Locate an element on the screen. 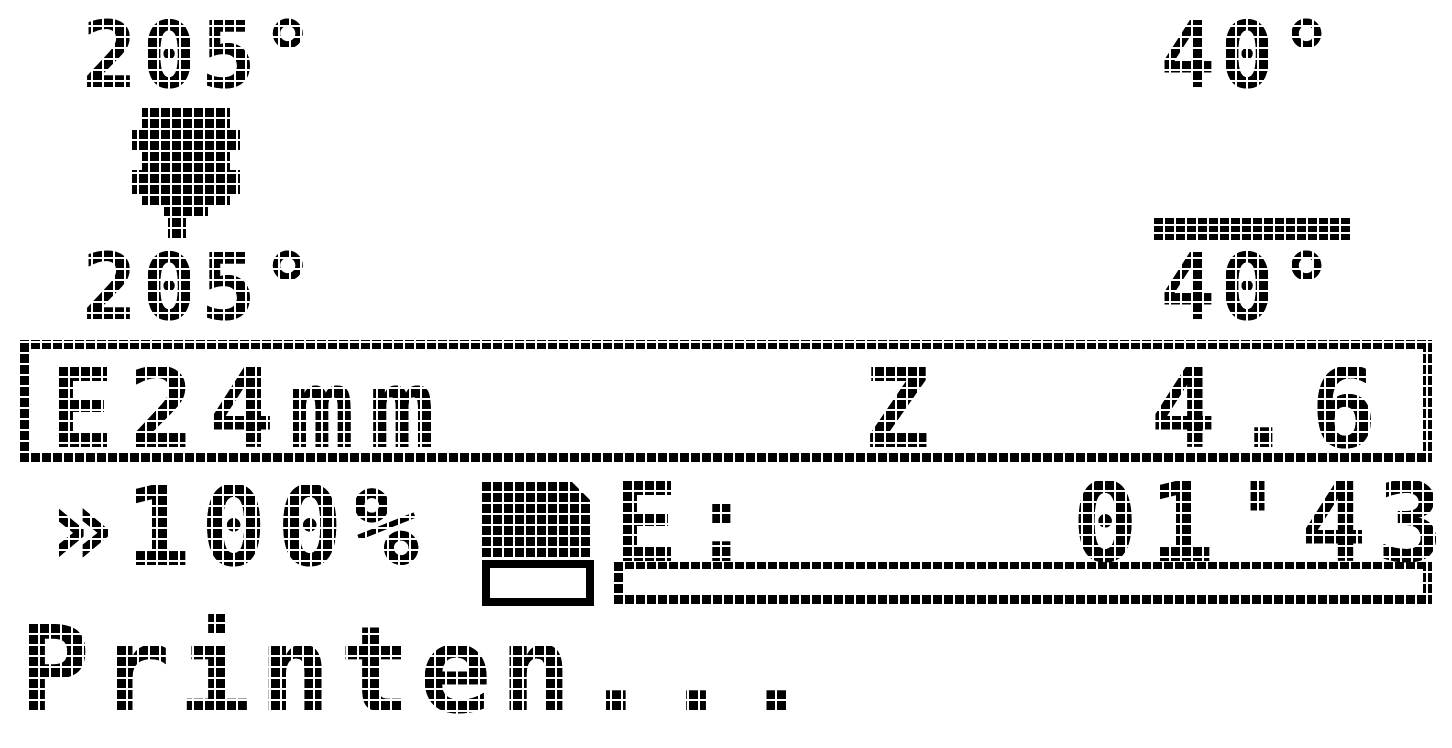  bed-target-temp: 40° is located at coordinates (1249, 287).